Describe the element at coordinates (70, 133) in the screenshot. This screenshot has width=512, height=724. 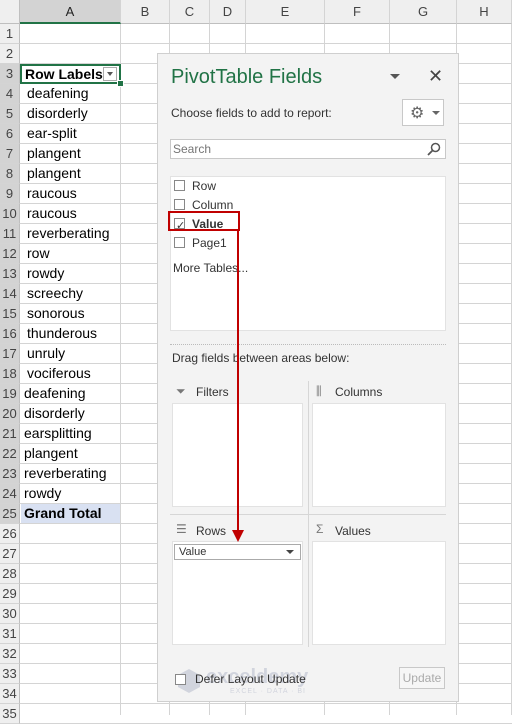
I see `row-label-cell: ear-split` at that location.